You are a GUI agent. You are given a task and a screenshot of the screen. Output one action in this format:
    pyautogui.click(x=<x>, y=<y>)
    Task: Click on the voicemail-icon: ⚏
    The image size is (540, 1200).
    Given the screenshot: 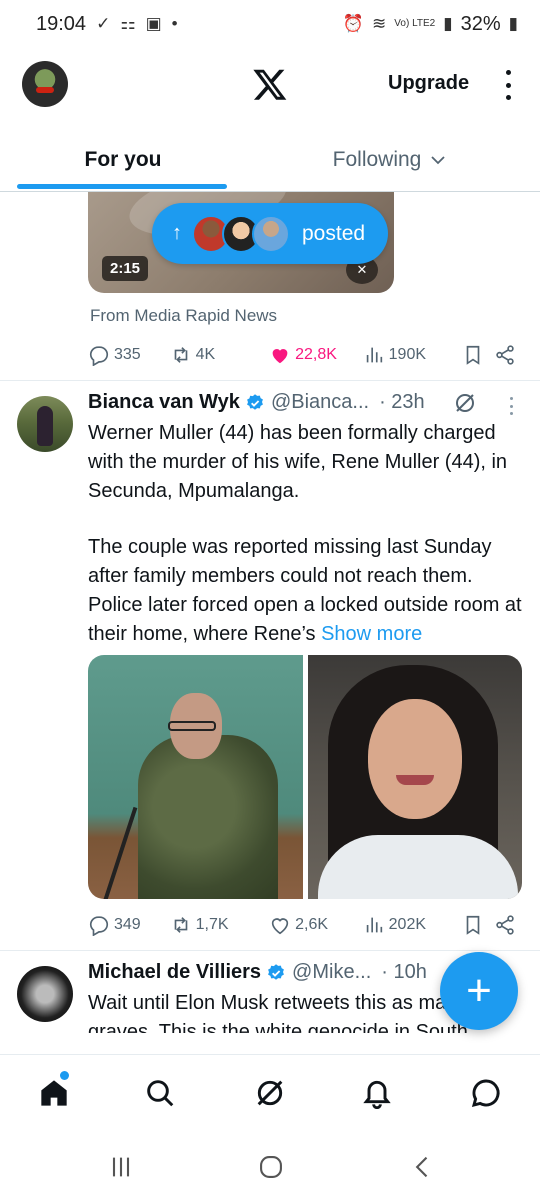 What is the action you would take?
    pyautogui.click(x=128, y=23)
    